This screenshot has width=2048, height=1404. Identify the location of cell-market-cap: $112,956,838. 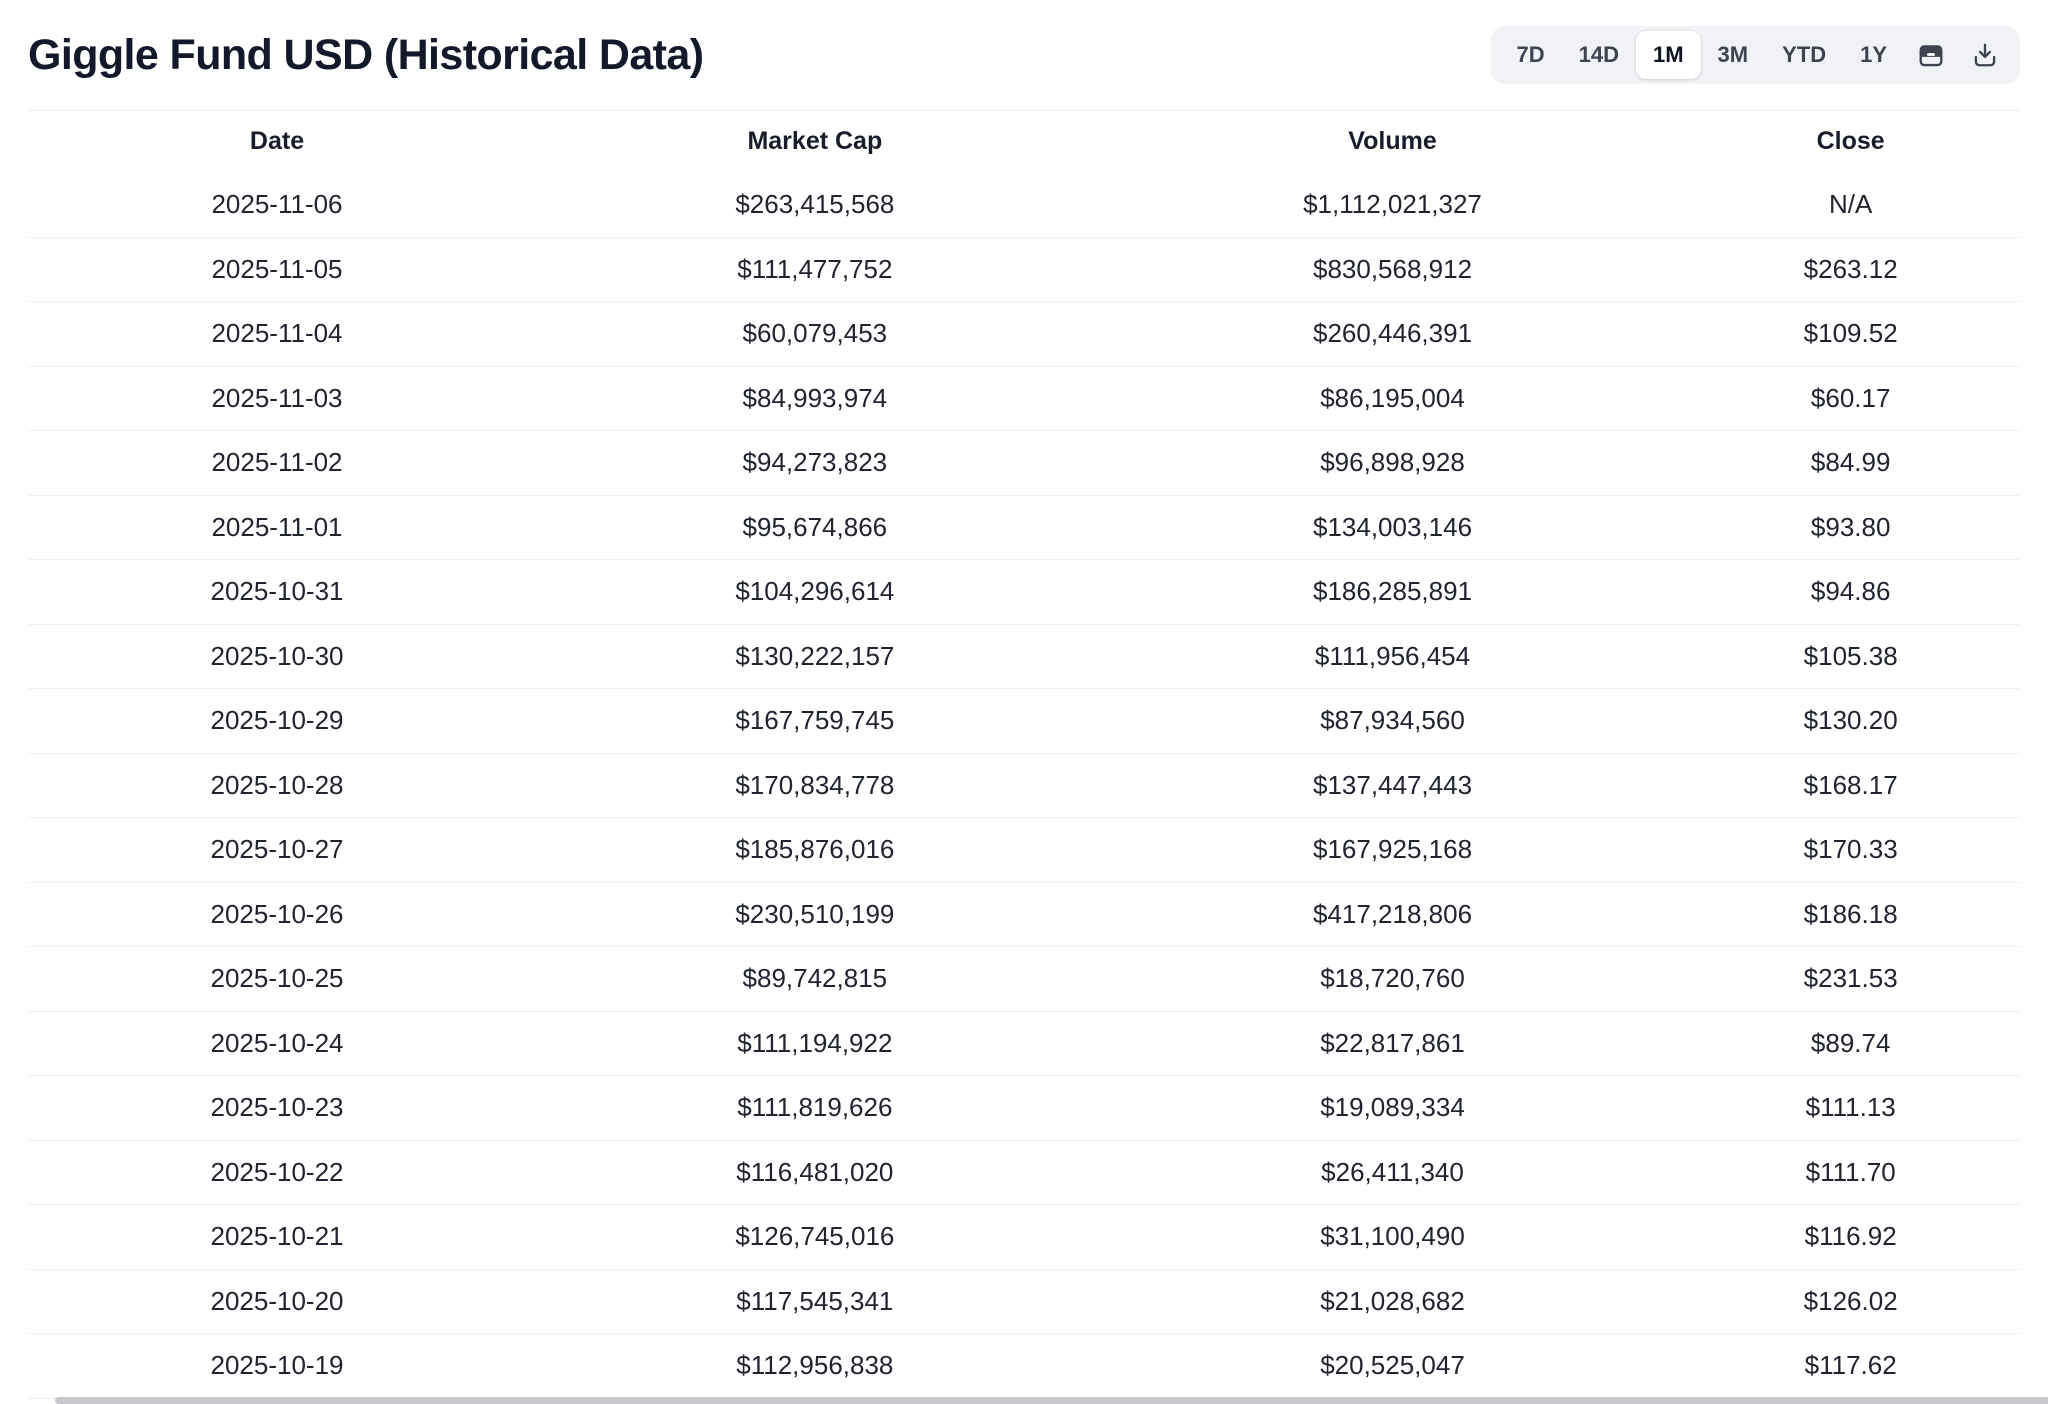
(815, 1365).